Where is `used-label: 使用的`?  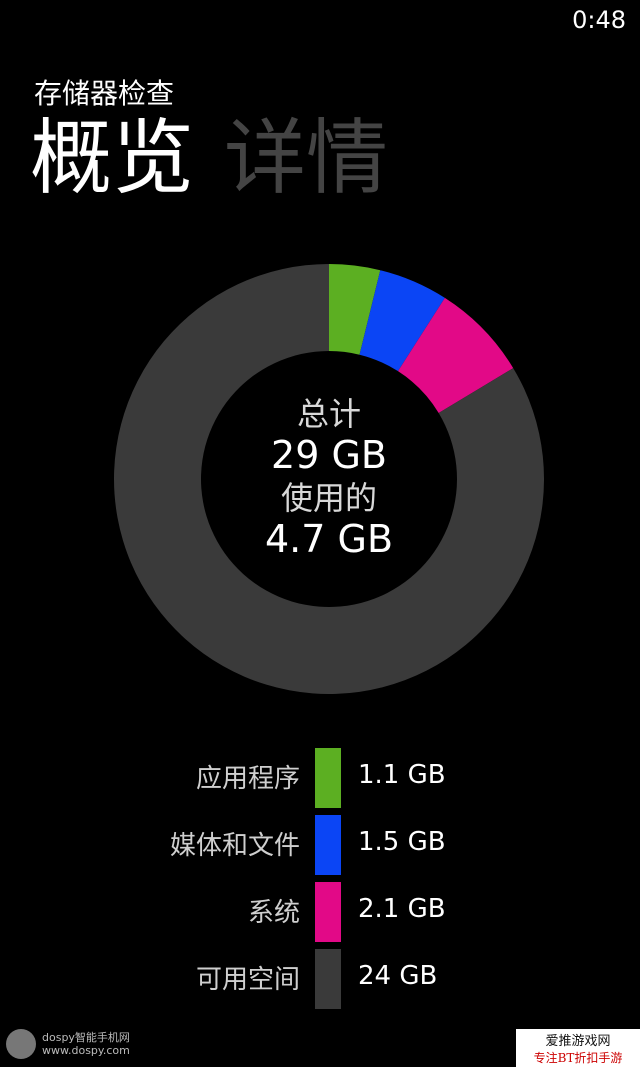
used-label: 使用的 is located at coordinates (328, 498).